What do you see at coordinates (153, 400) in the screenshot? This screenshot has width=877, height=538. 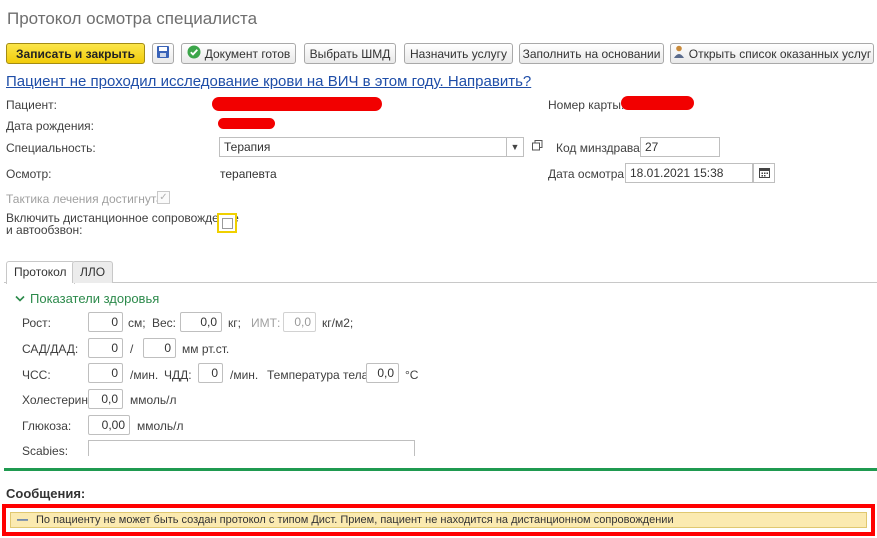 I see `cholesterol-unit: ммоль/л` at bounding box center [153, 400].